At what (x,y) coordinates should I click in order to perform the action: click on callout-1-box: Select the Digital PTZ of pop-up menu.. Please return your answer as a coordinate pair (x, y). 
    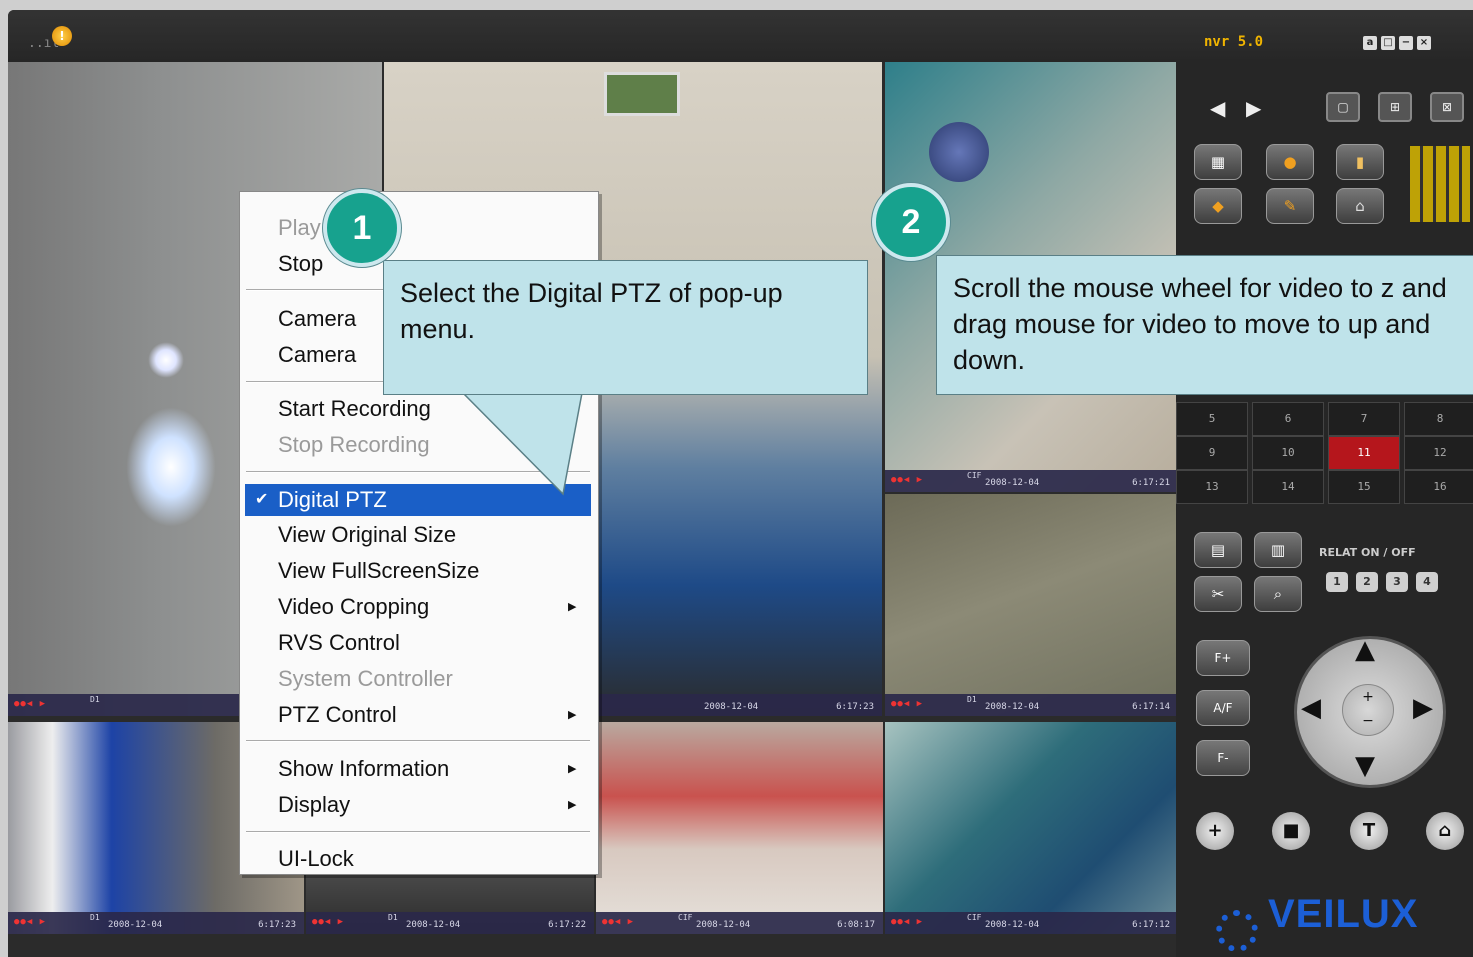
    Looking at the image, I should click on (625, 327).